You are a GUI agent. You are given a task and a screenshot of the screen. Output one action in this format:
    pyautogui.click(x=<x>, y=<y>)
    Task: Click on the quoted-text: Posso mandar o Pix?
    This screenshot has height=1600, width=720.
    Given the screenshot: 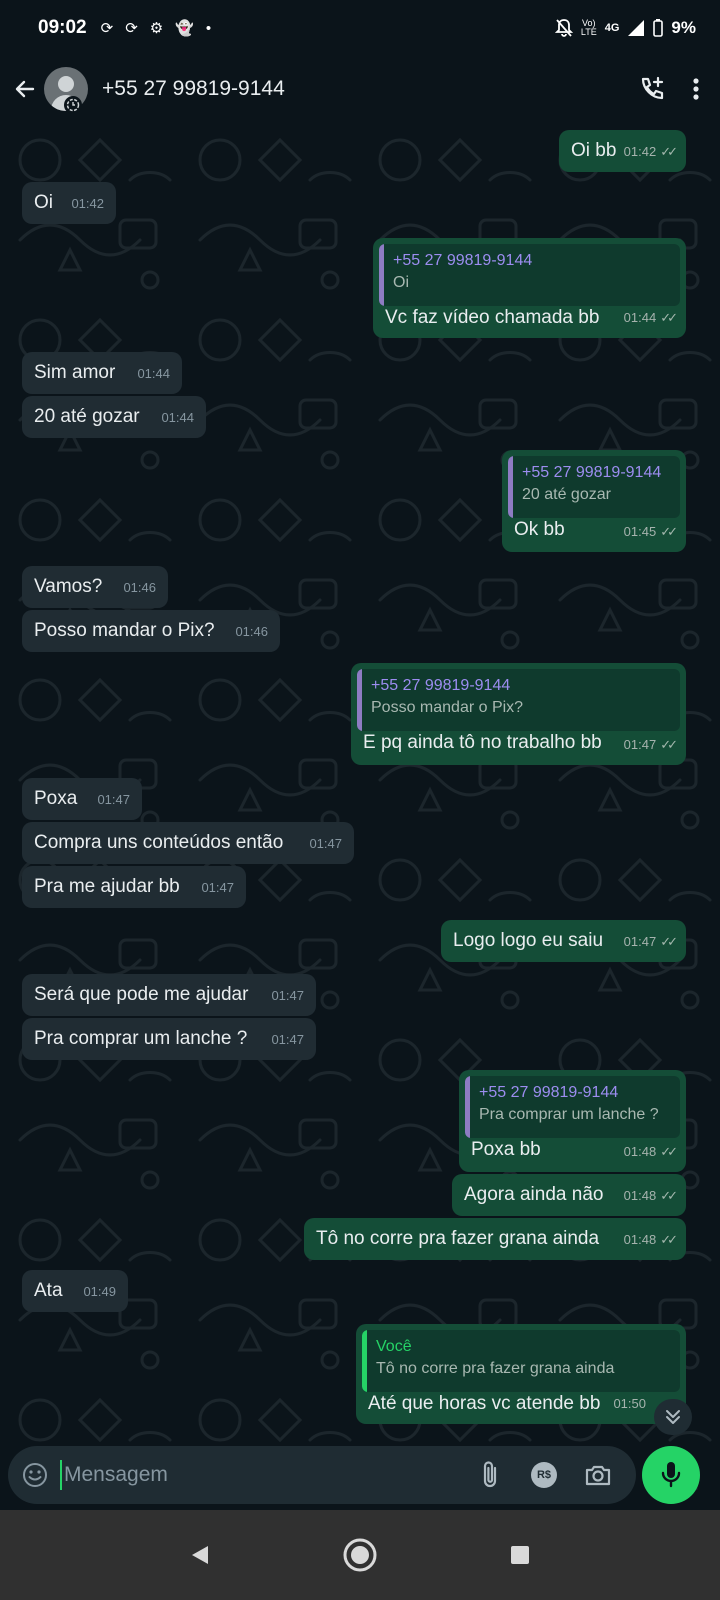 What is the action you would take?
    pyautogui.click(x=447, y=707)
    